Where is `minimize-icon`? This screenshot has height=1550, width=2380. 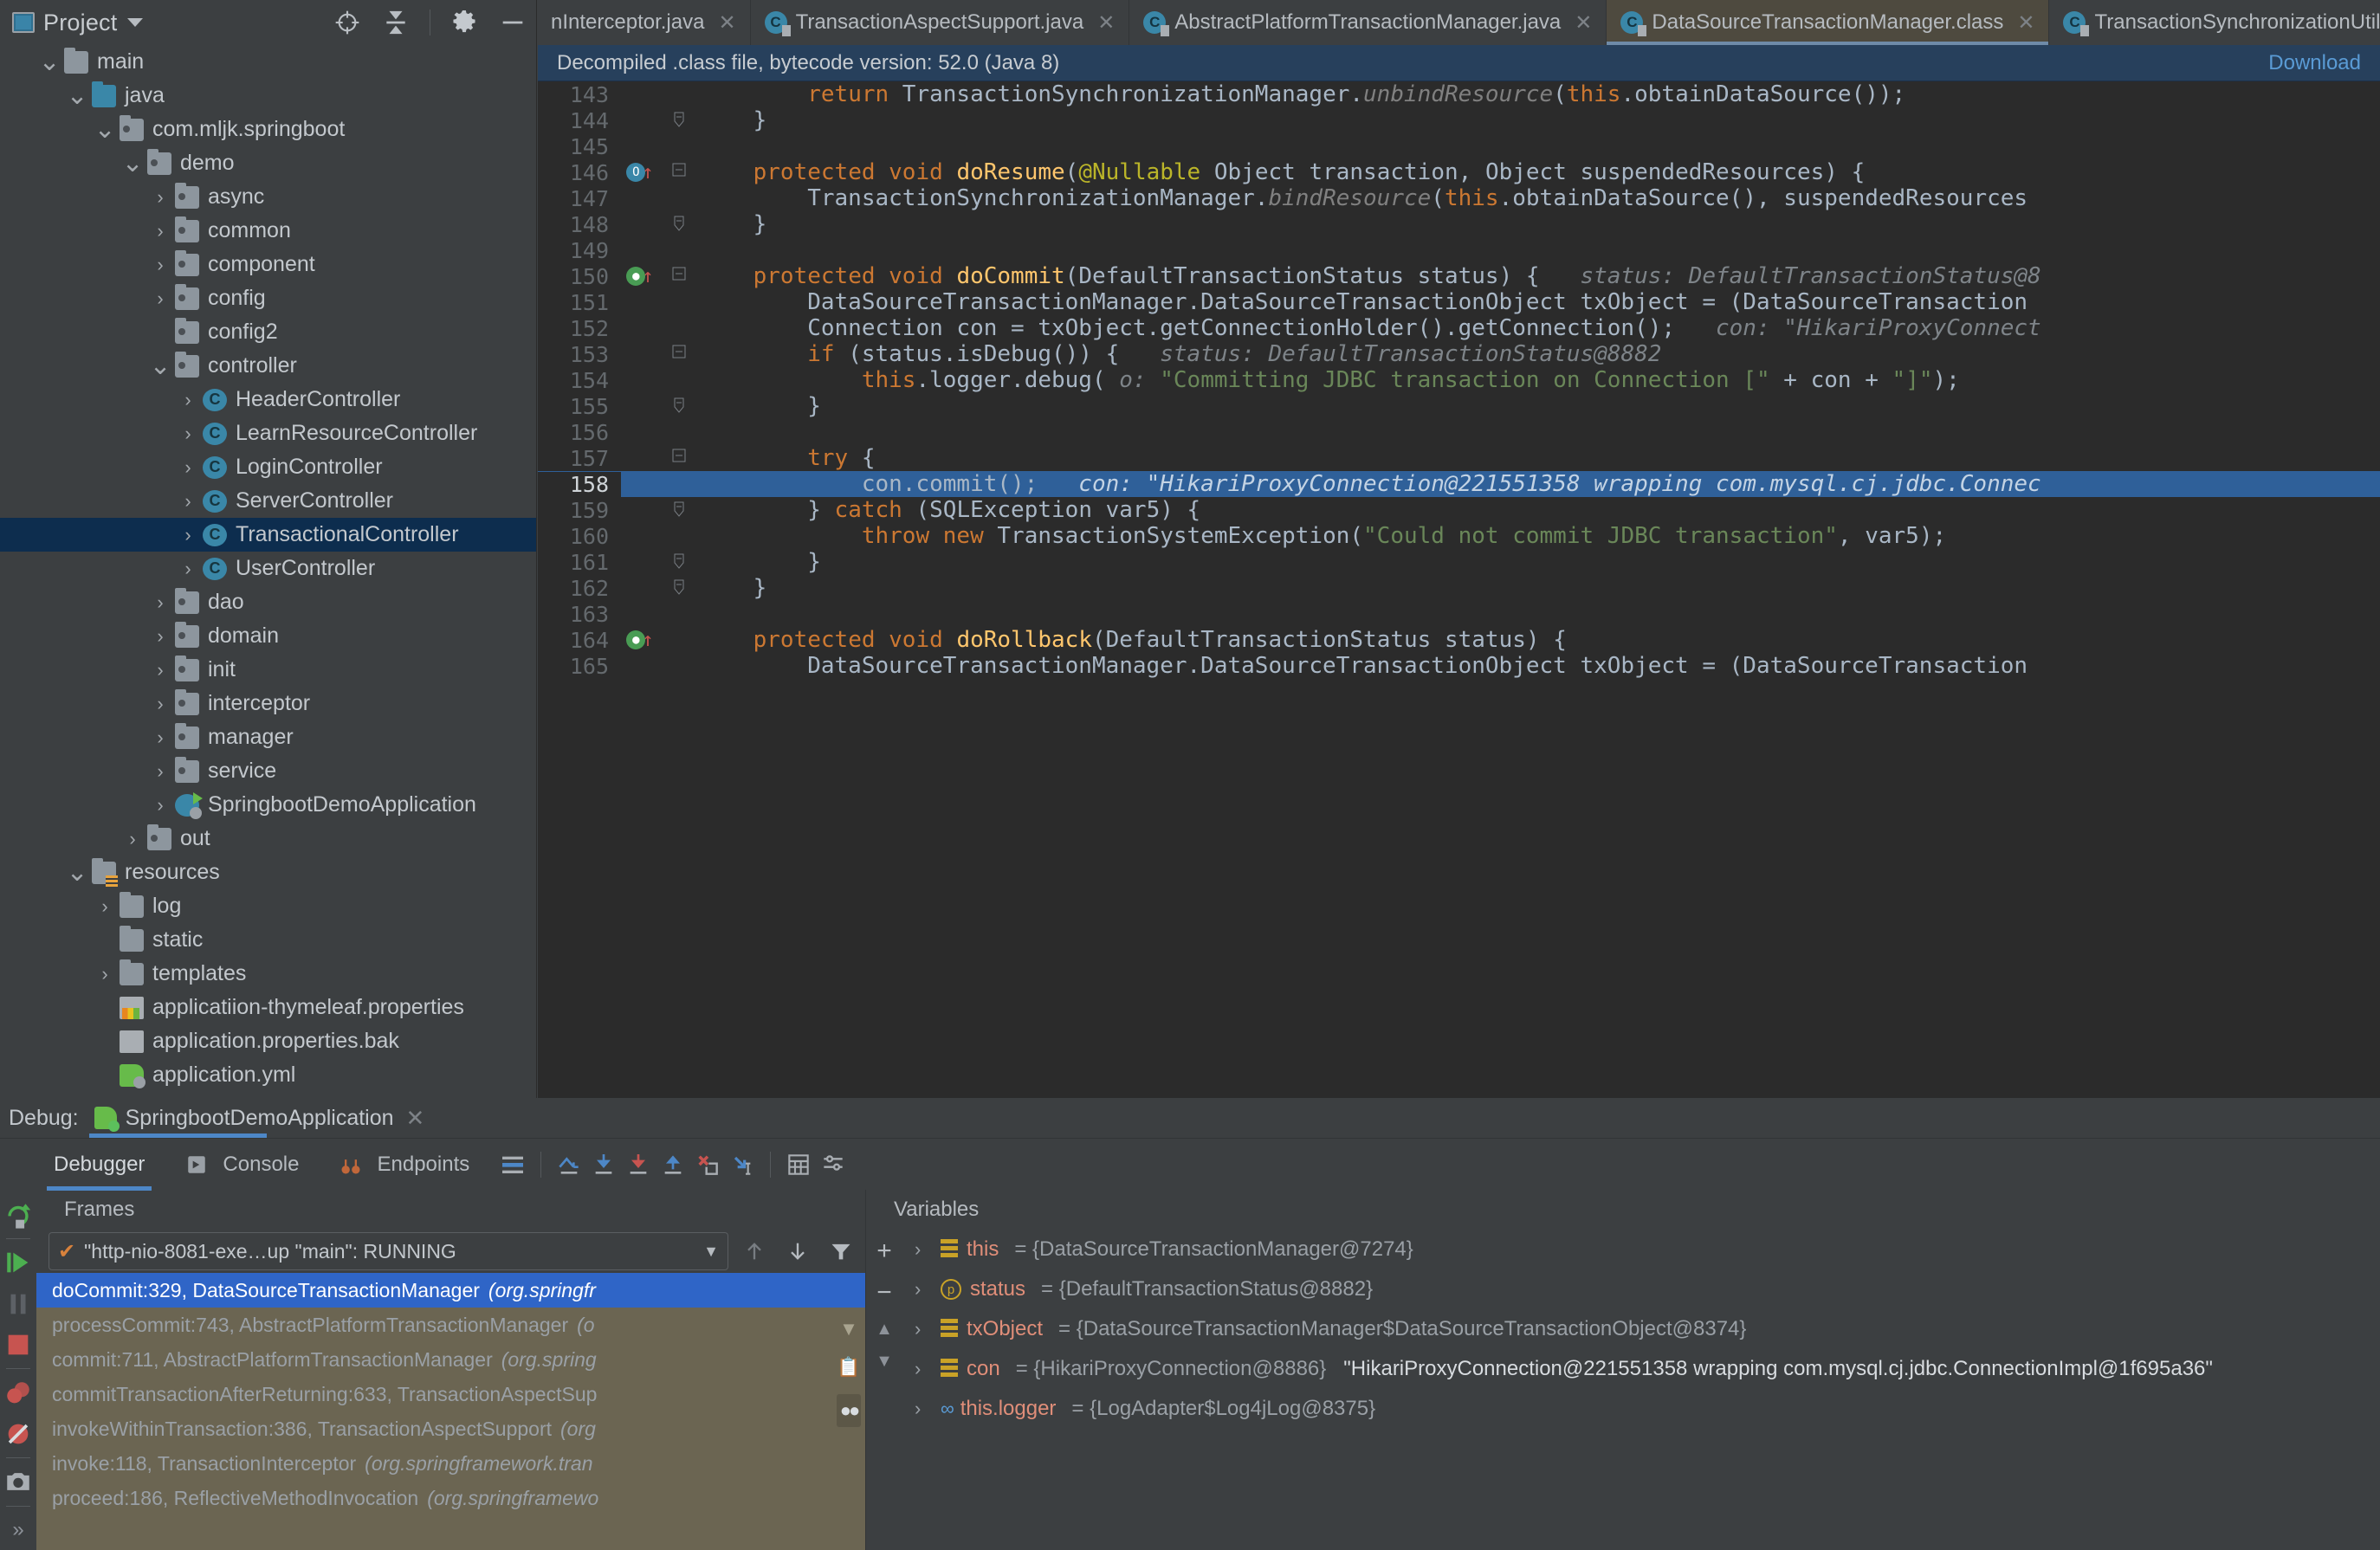
minimize-icon is located at coordinates (512, 22).